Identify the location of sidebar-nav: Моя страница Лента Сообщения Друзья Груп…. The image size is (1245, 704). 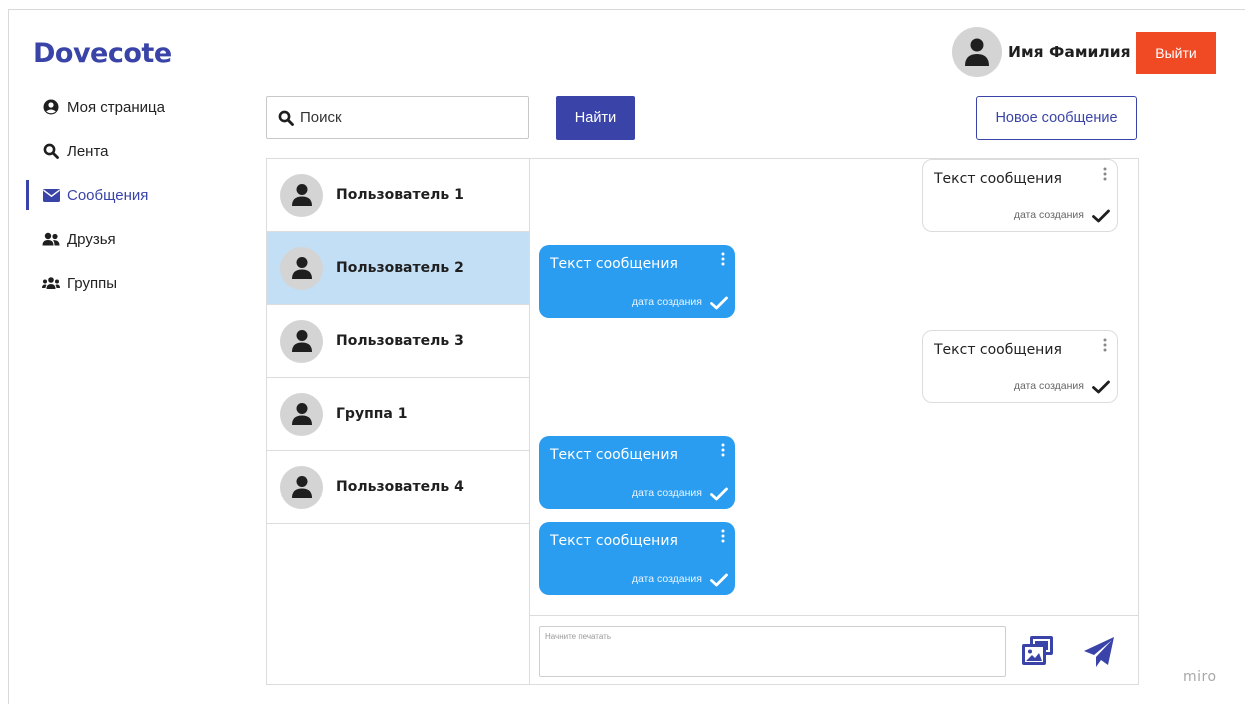
(103, 206).